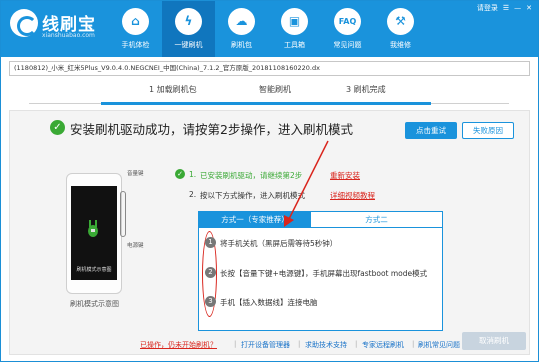 The image size is (539, 362). Describe the element at coordinates (188, 21) in the screenshot. I see `flash-icon: ϟ` at that location.